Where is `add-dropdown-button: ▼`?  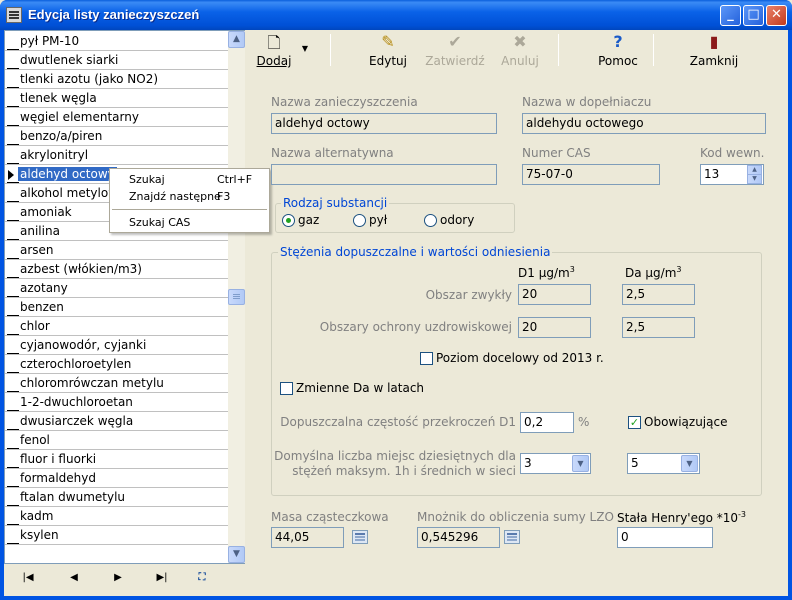
add-dropdown-button: ▼ is located at coordinates (305, 50).